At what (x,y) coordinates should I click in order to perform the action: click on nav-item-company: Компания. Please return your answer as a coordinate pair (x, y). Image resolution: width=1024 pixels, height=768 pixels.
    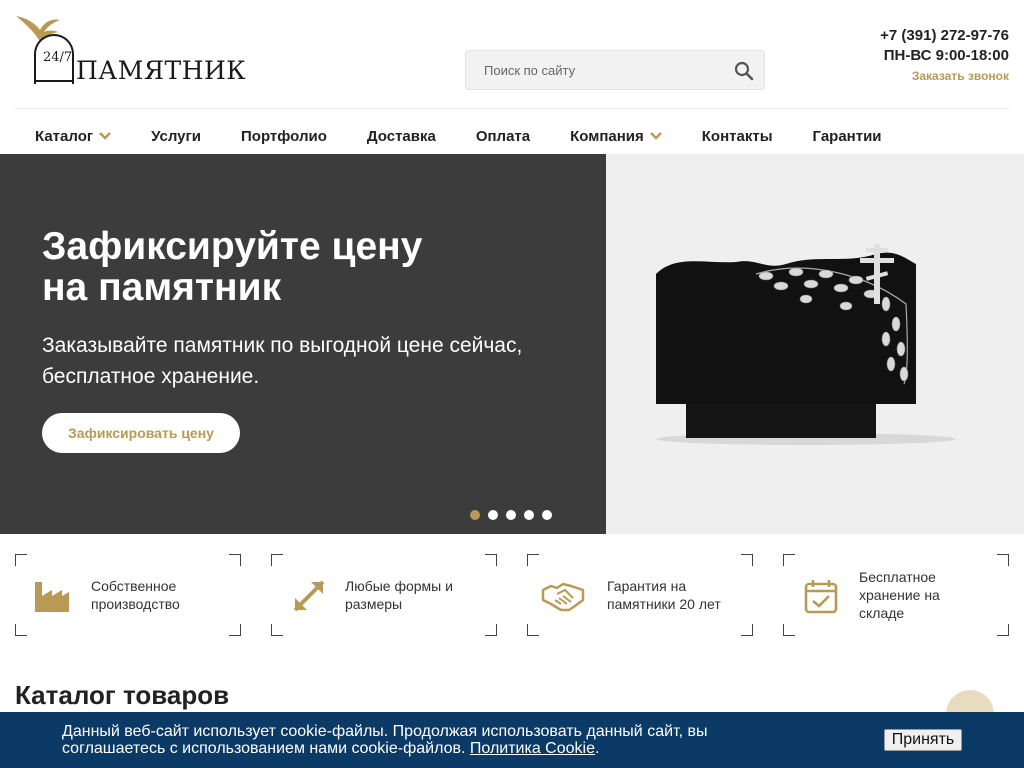
    Looking at the image, I should click on (616, 136).